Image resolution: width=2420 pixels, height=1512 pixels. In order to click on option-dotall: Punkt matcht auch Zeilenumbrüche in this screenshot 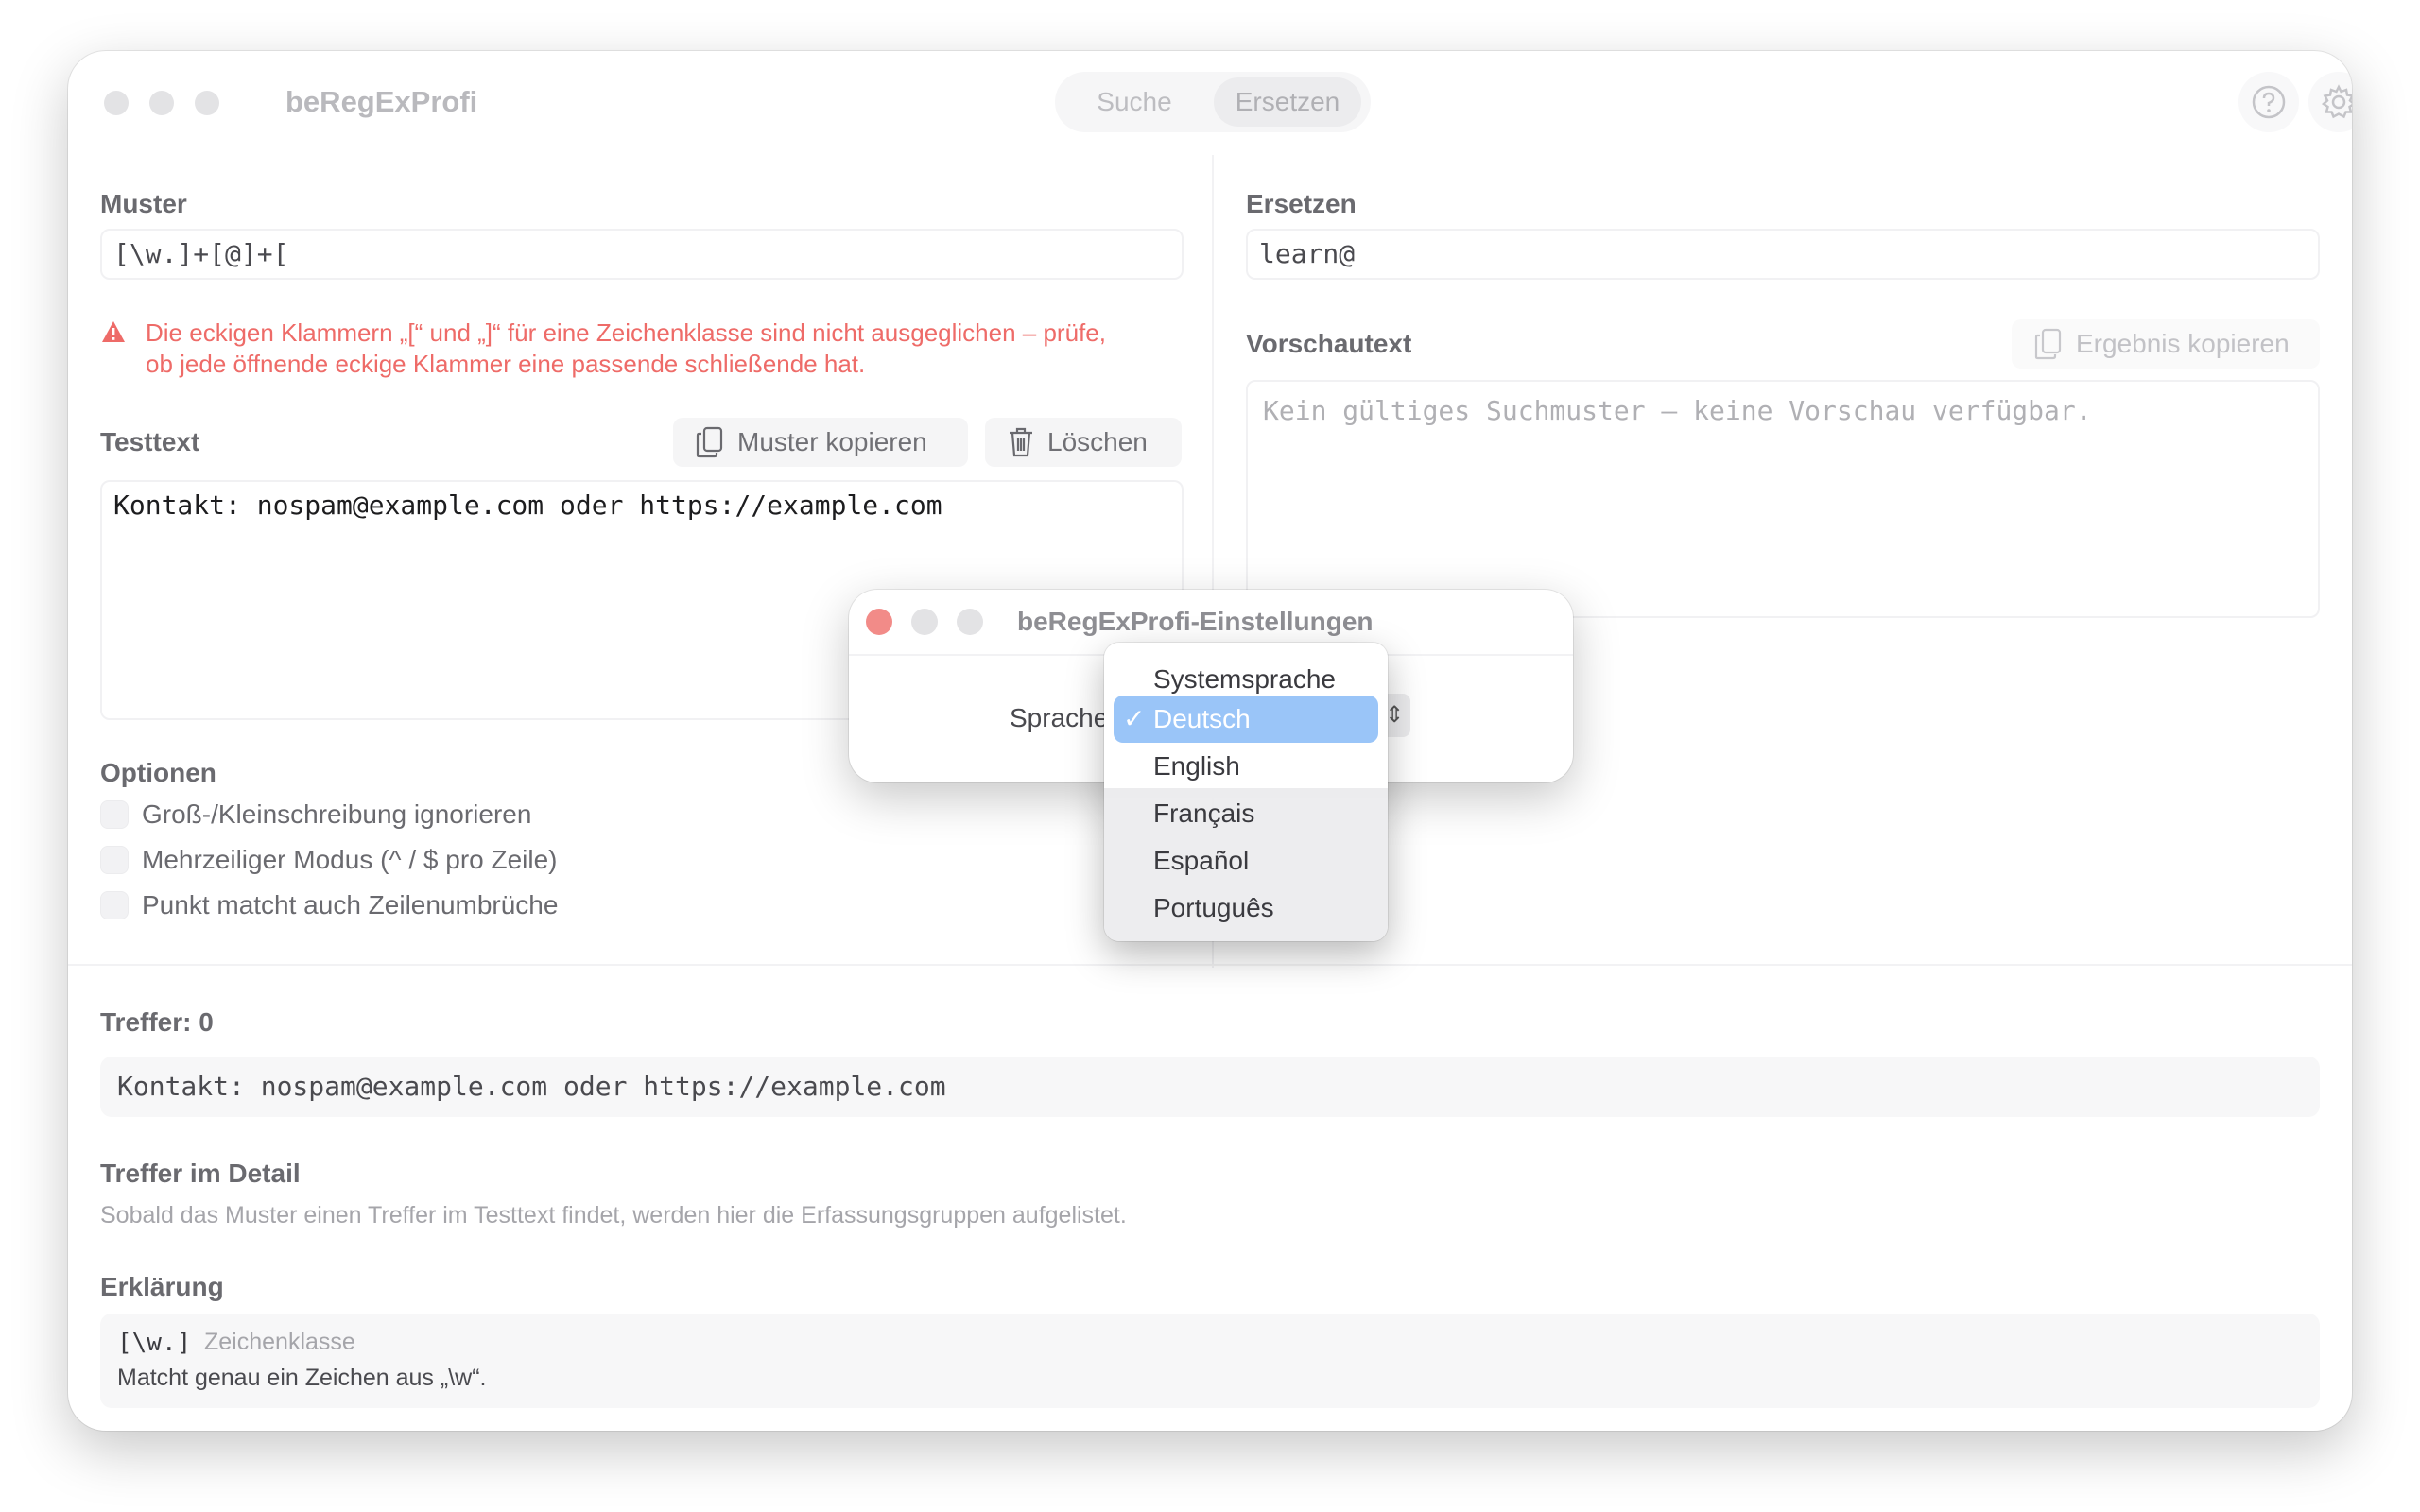, I will do `click(329, 905)`.